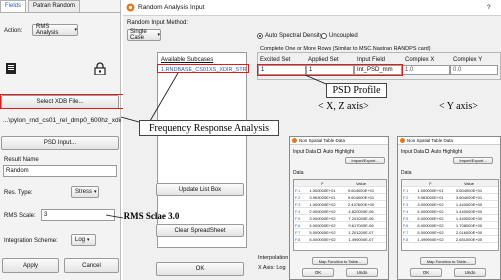  What do you see at coordinates (356, 90) in the screenshot?
I see `psd-profile-callout: PSD Profile` at bounding box center [356, 90].